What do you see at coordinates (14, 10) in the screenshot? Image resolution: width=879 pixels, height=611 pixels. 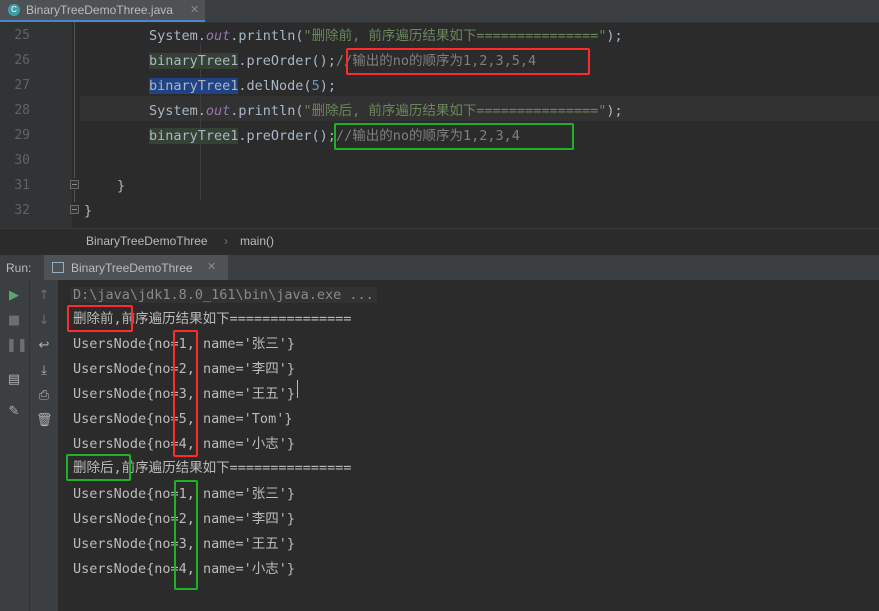 I see `java-class-icon: C` at bounding box center [14, 10].